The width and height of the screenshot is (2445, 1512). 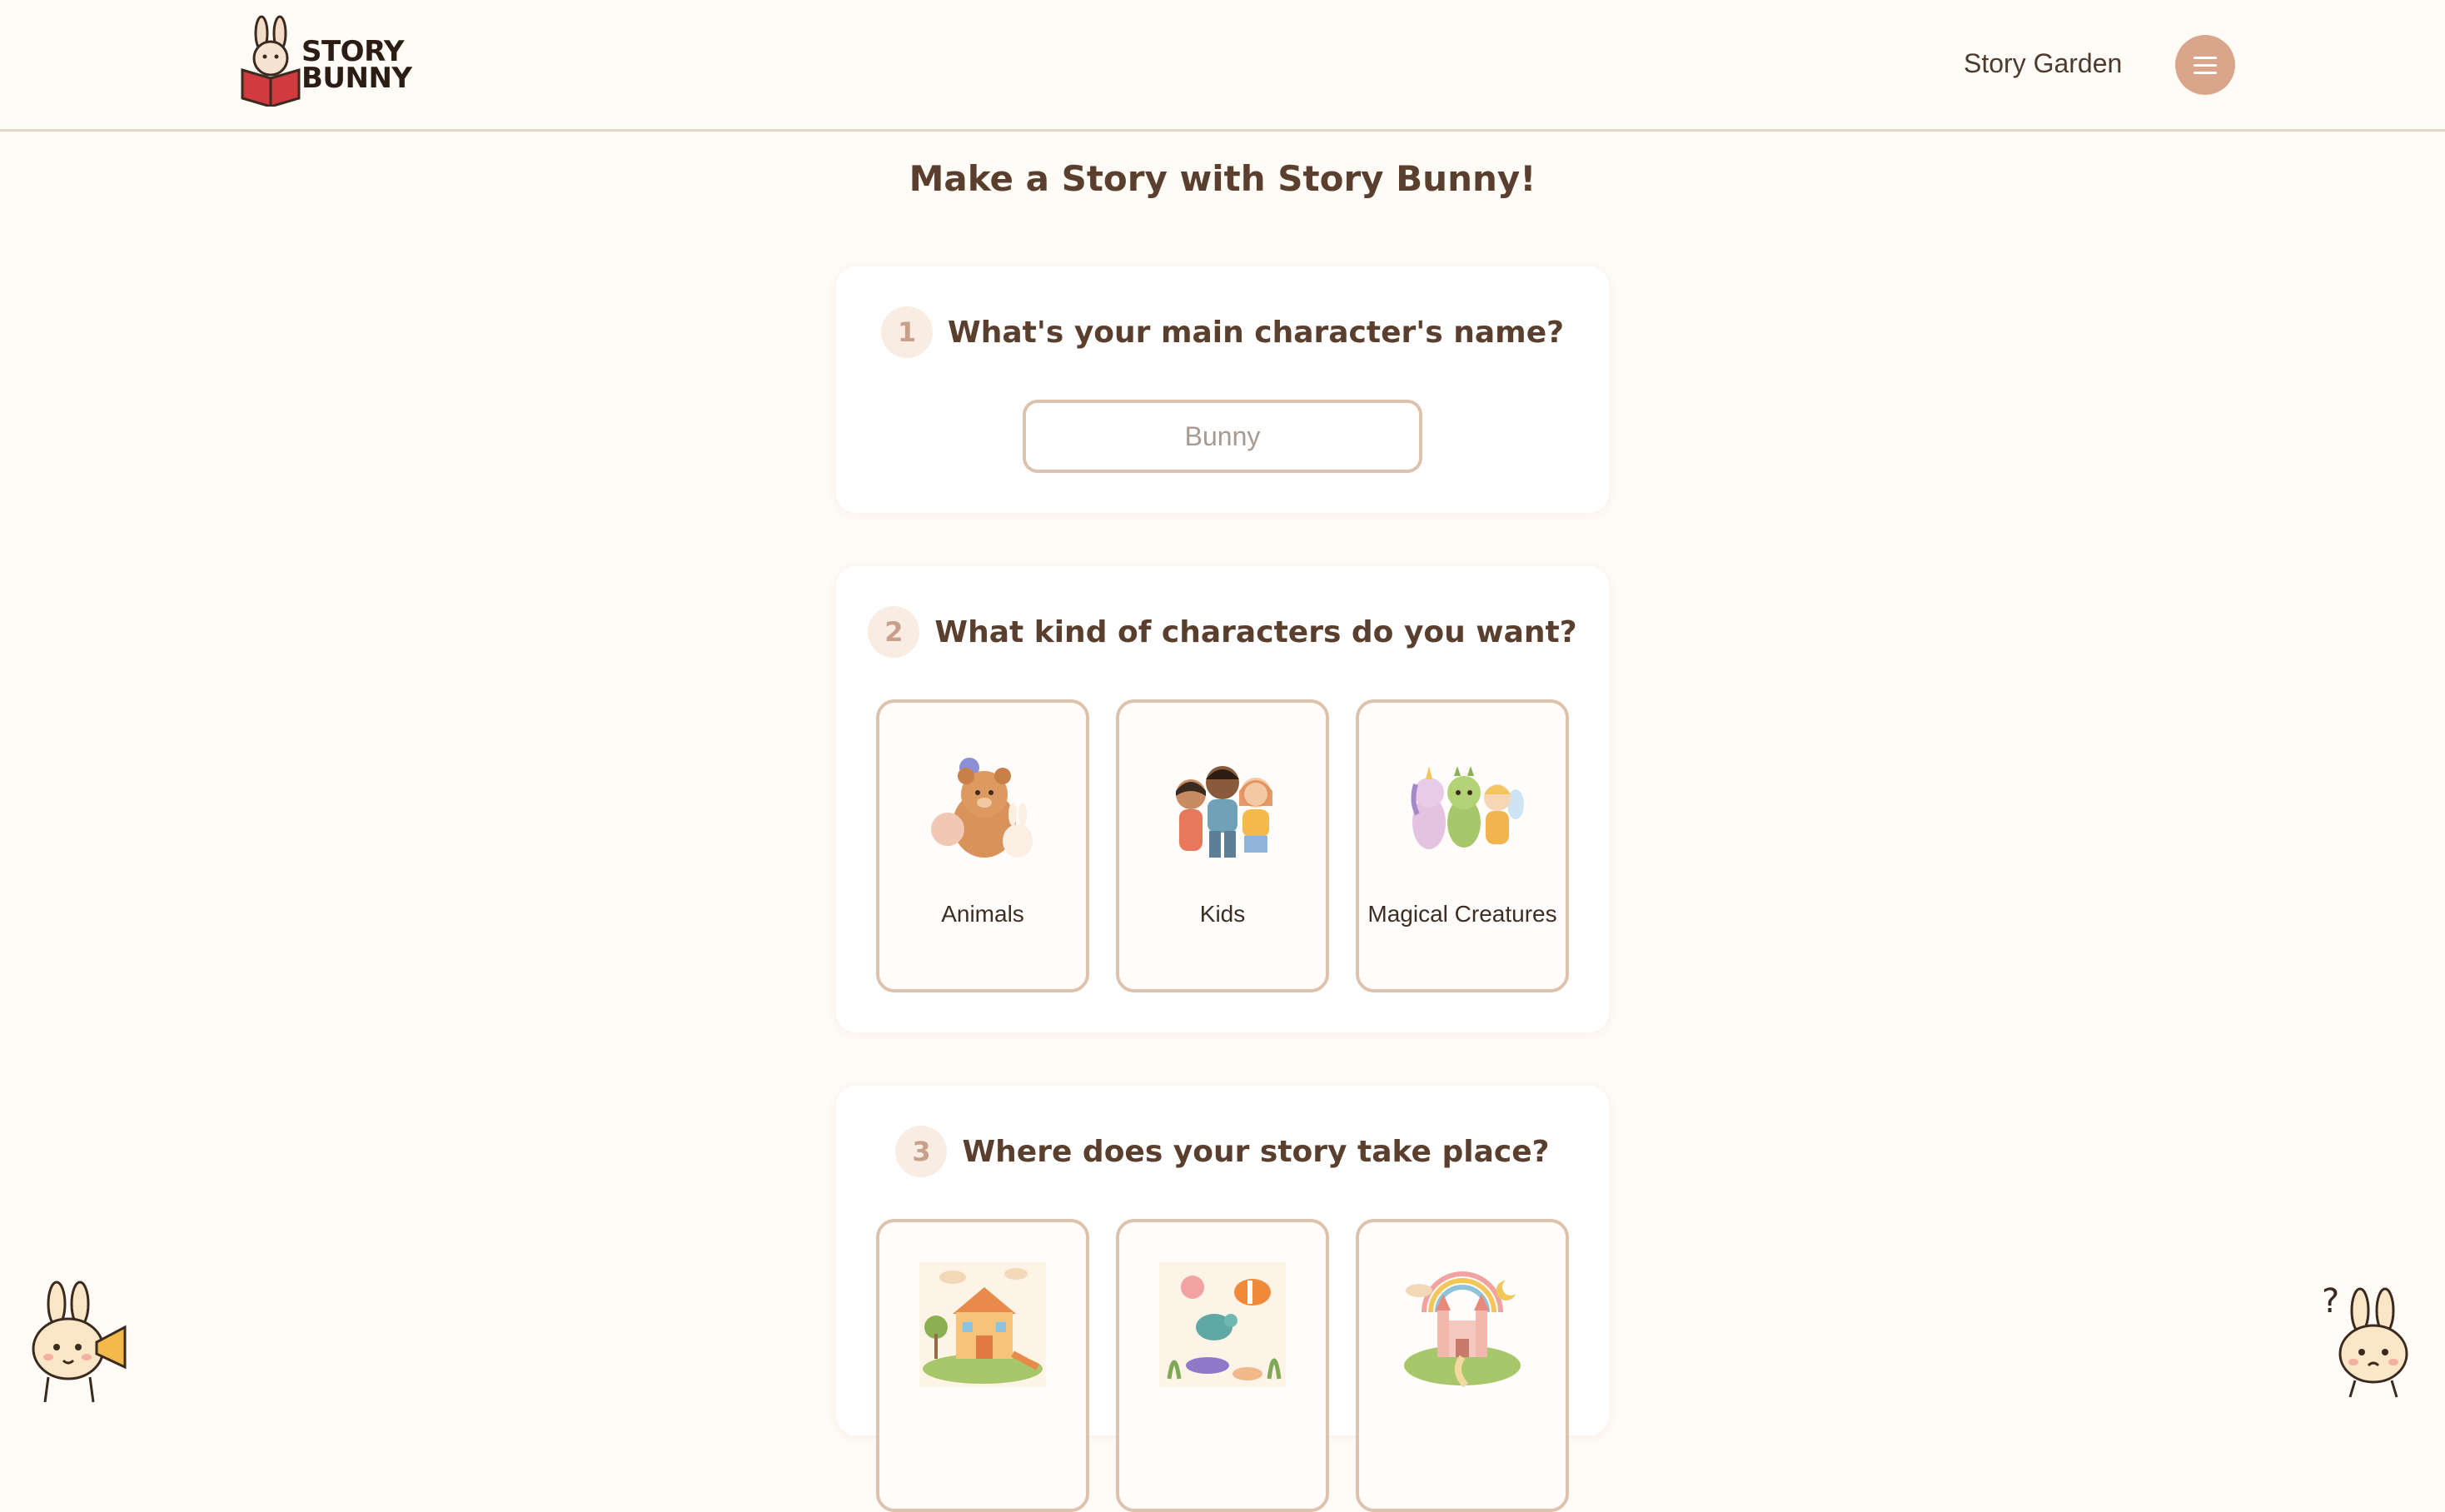 What do you see at coordinates (356, 78) in the screenshot?
I see `logo-line-2: BUNNY` at bounding box center [356, 78].